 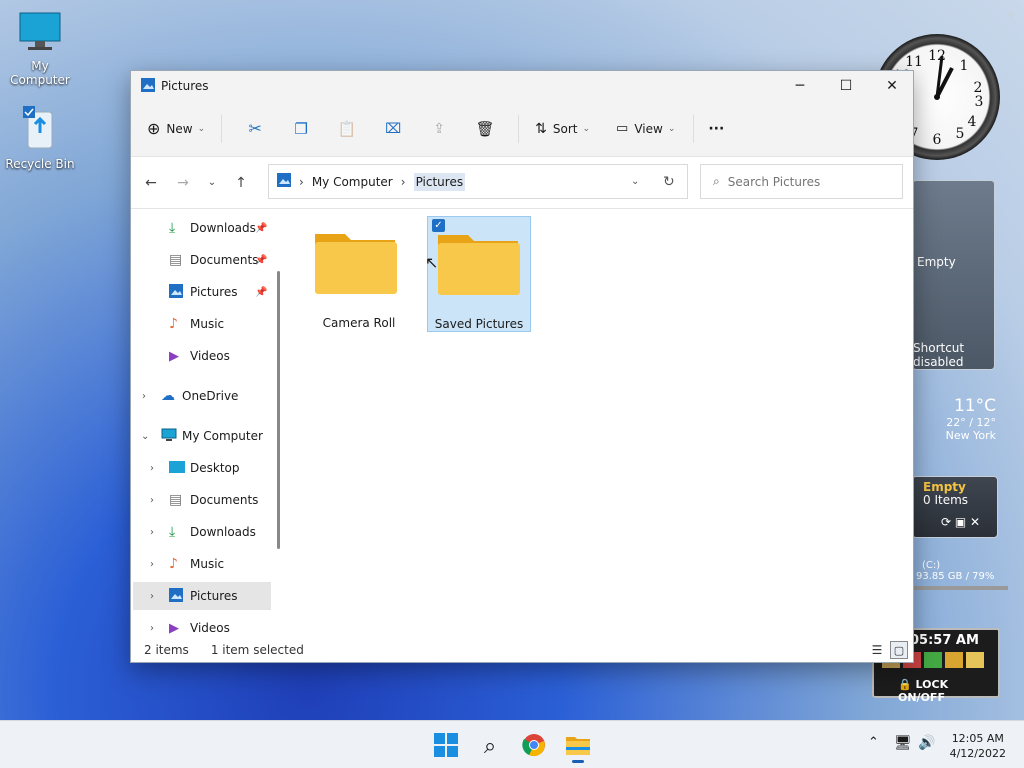 I want to click on back-button: ←, so click(x=151, y=183).